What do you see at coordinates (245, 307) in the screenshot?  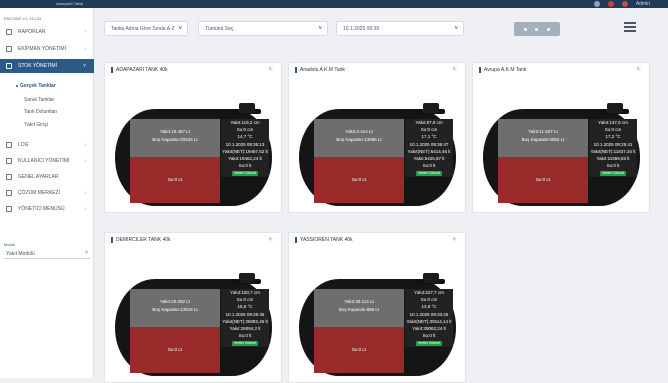 I see `tank-info-line: 15,5 °C` at bounding box center [245, 307].